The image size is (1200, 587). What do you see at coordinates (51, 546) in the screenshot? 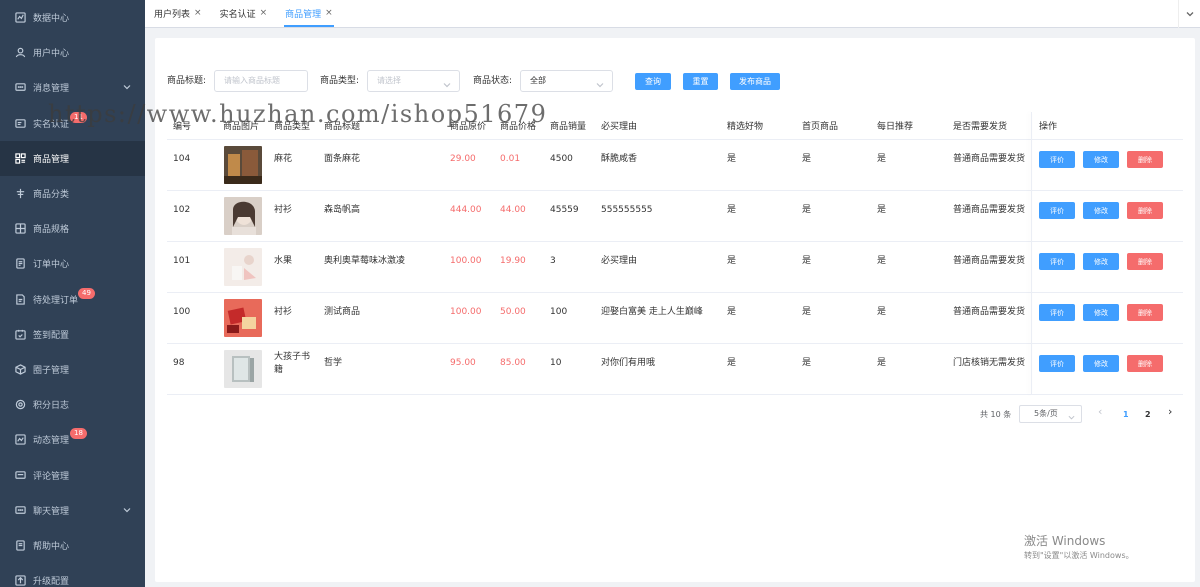
I see `sidebar-item-label: 帮助中心` at bounding box center [51, 546].